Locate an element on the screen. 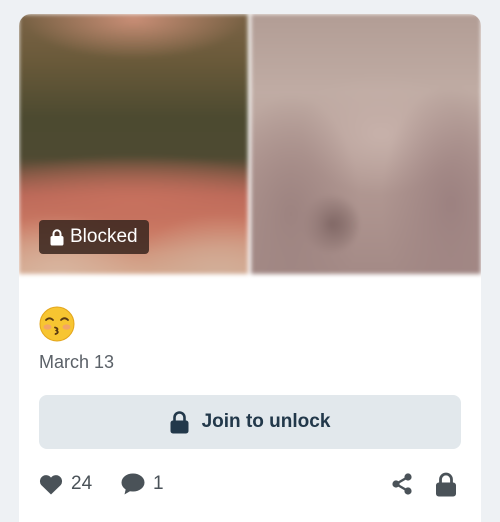 This screenshot has height=522, width=500. post-actions: 24 1 is located at coordinates (250, 484).